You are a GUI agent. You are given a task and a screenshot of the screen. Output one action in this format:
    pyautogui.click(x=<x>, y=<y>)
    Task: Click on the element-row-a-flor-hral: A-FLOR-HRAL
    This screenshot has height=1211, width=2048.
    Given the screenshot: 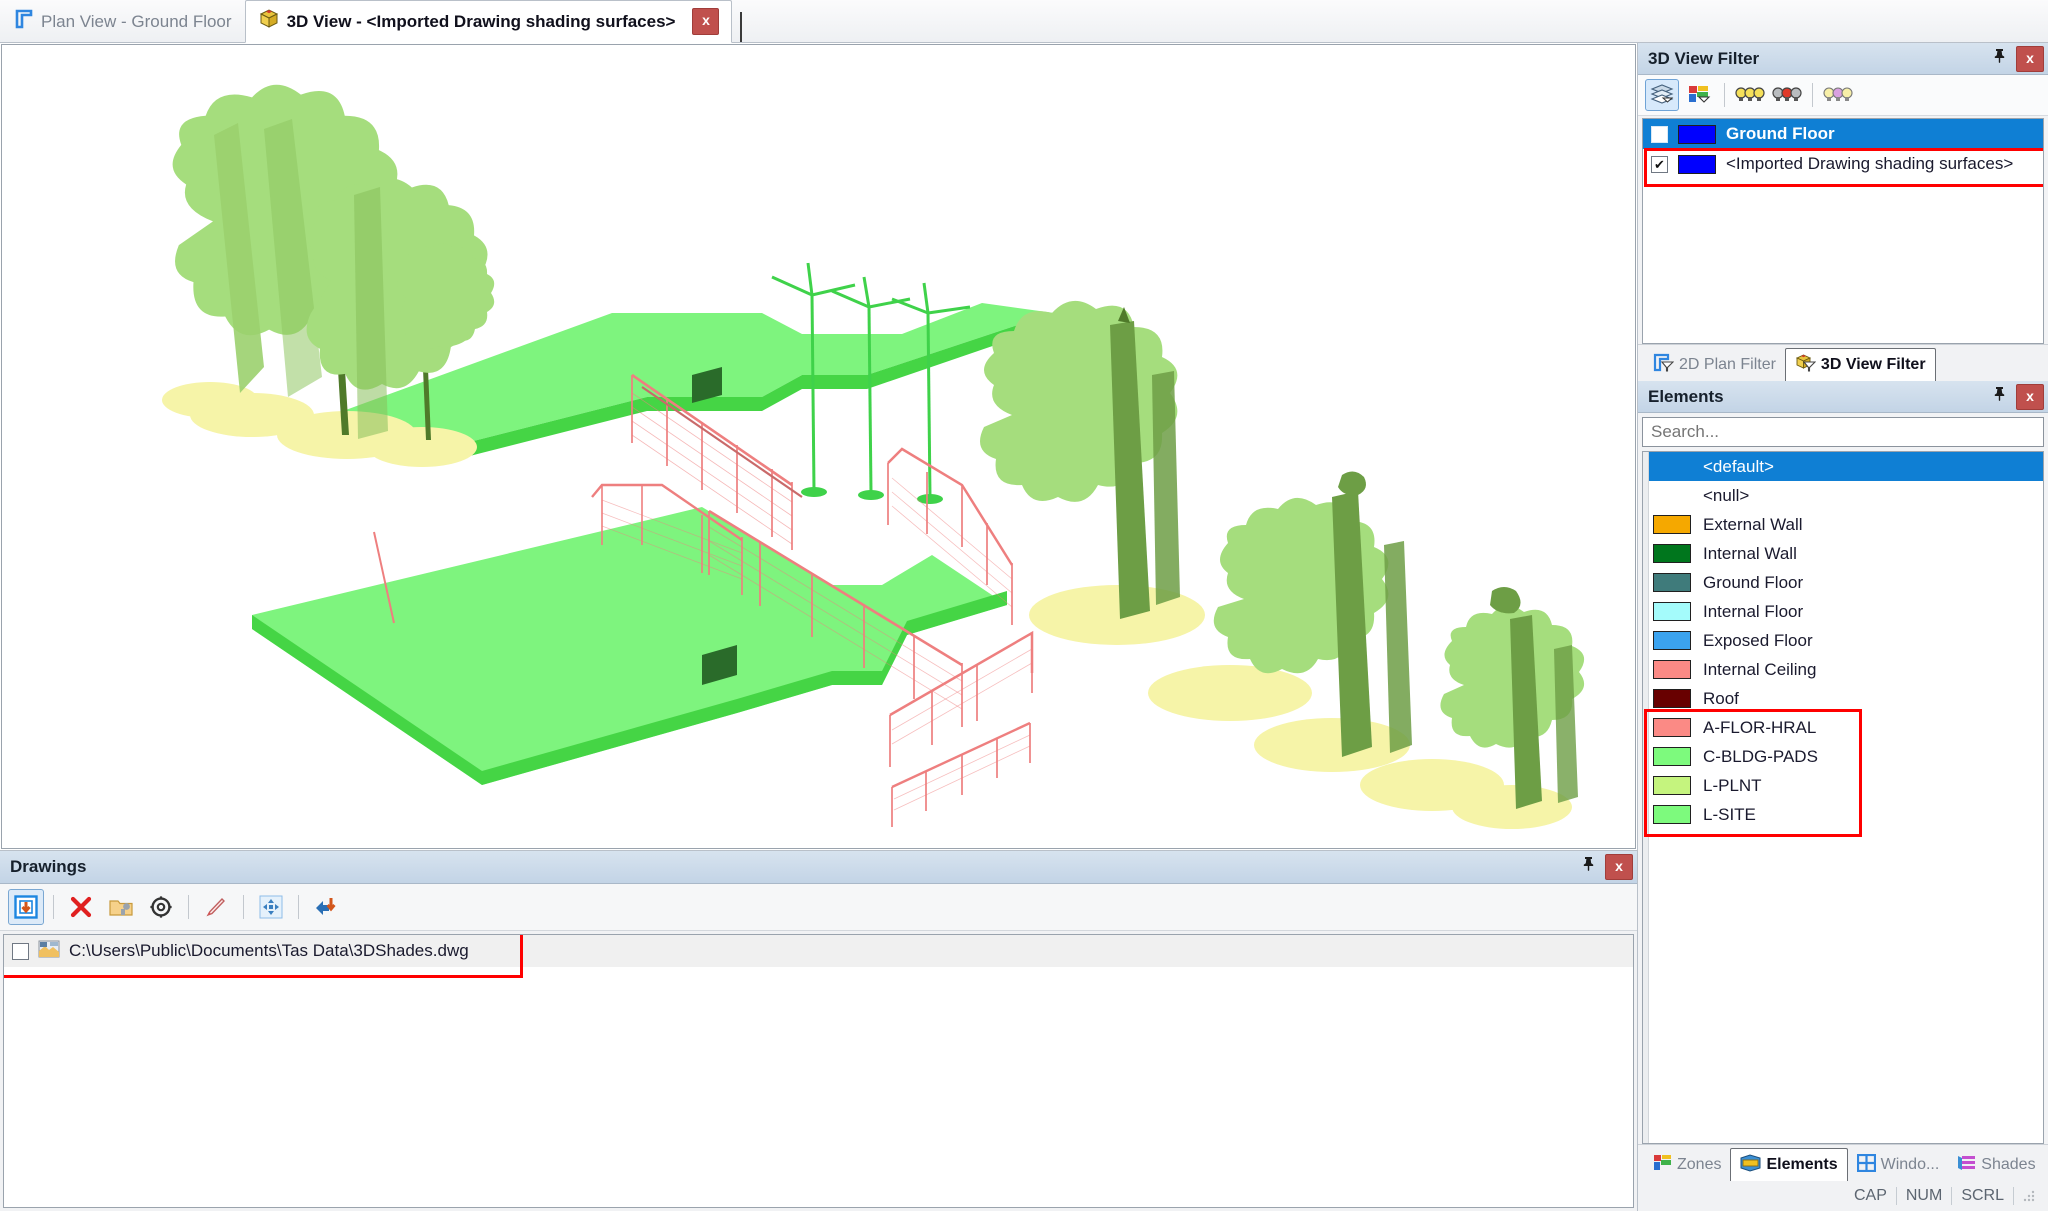 What is the action you would take?
    pyautogui.click(x=1843, y=727)
    